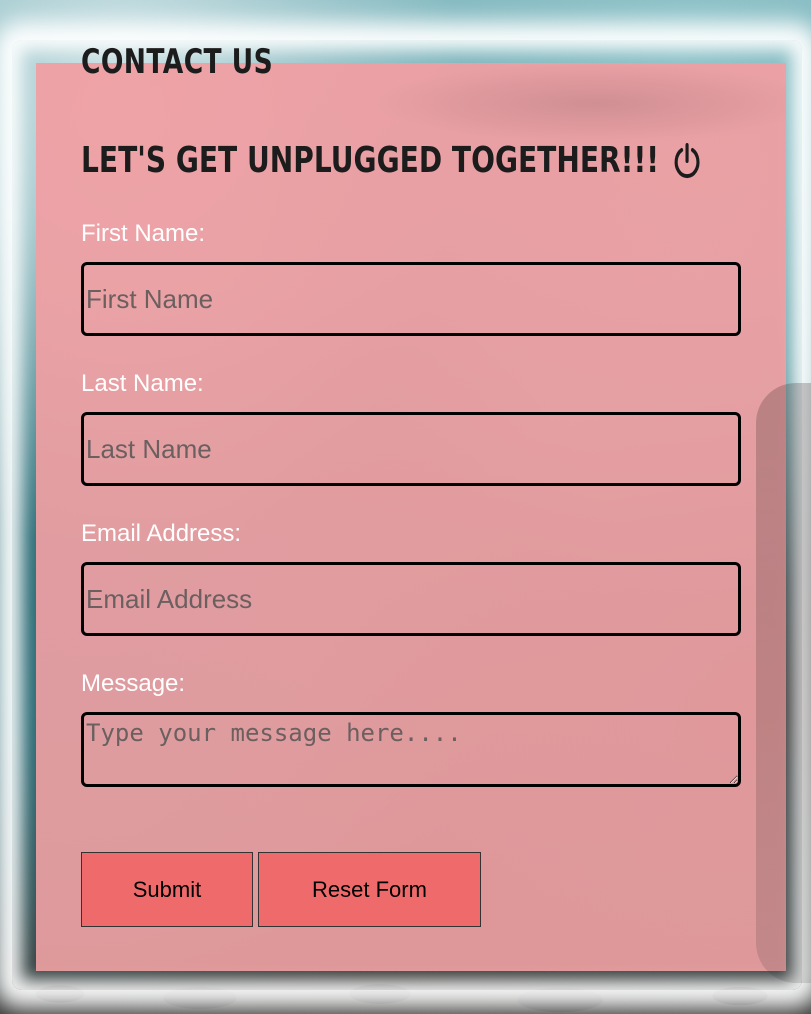 The image size is (811, 1014). What do you see at coordinates (687, 160) in the screenshot?
I see `power-icon` at bounding box center [687, 160].